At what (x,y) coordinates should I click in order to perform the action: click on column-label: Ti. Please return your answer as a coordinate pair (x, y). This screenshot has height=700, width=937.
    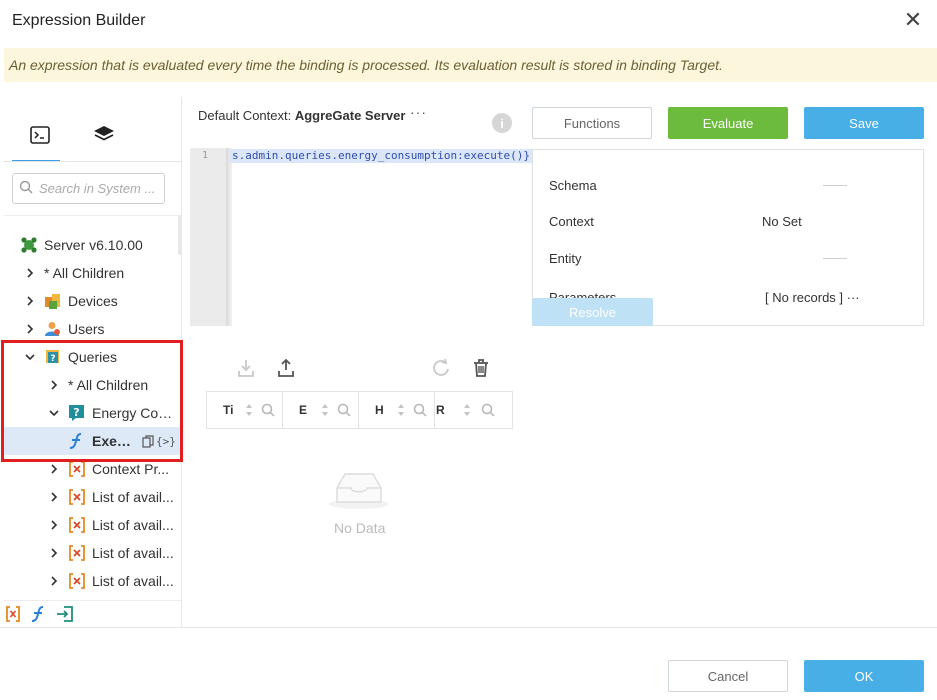
    Looking at the image, I should click on (228, 410).